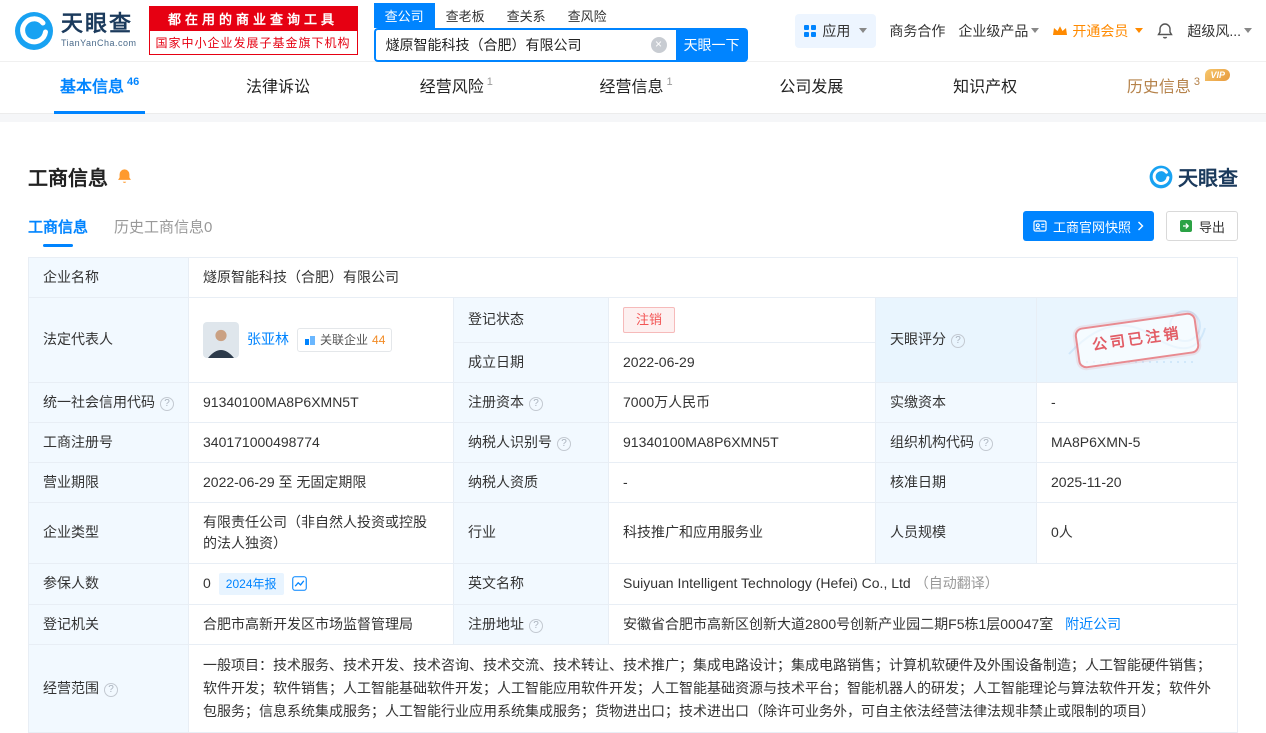 Image resolution: width=1266 pixels, height=733 pixels. Describe the element at coordinates (631, 87) in the screenshot. I see `tab-label: 经营信息` at that location.